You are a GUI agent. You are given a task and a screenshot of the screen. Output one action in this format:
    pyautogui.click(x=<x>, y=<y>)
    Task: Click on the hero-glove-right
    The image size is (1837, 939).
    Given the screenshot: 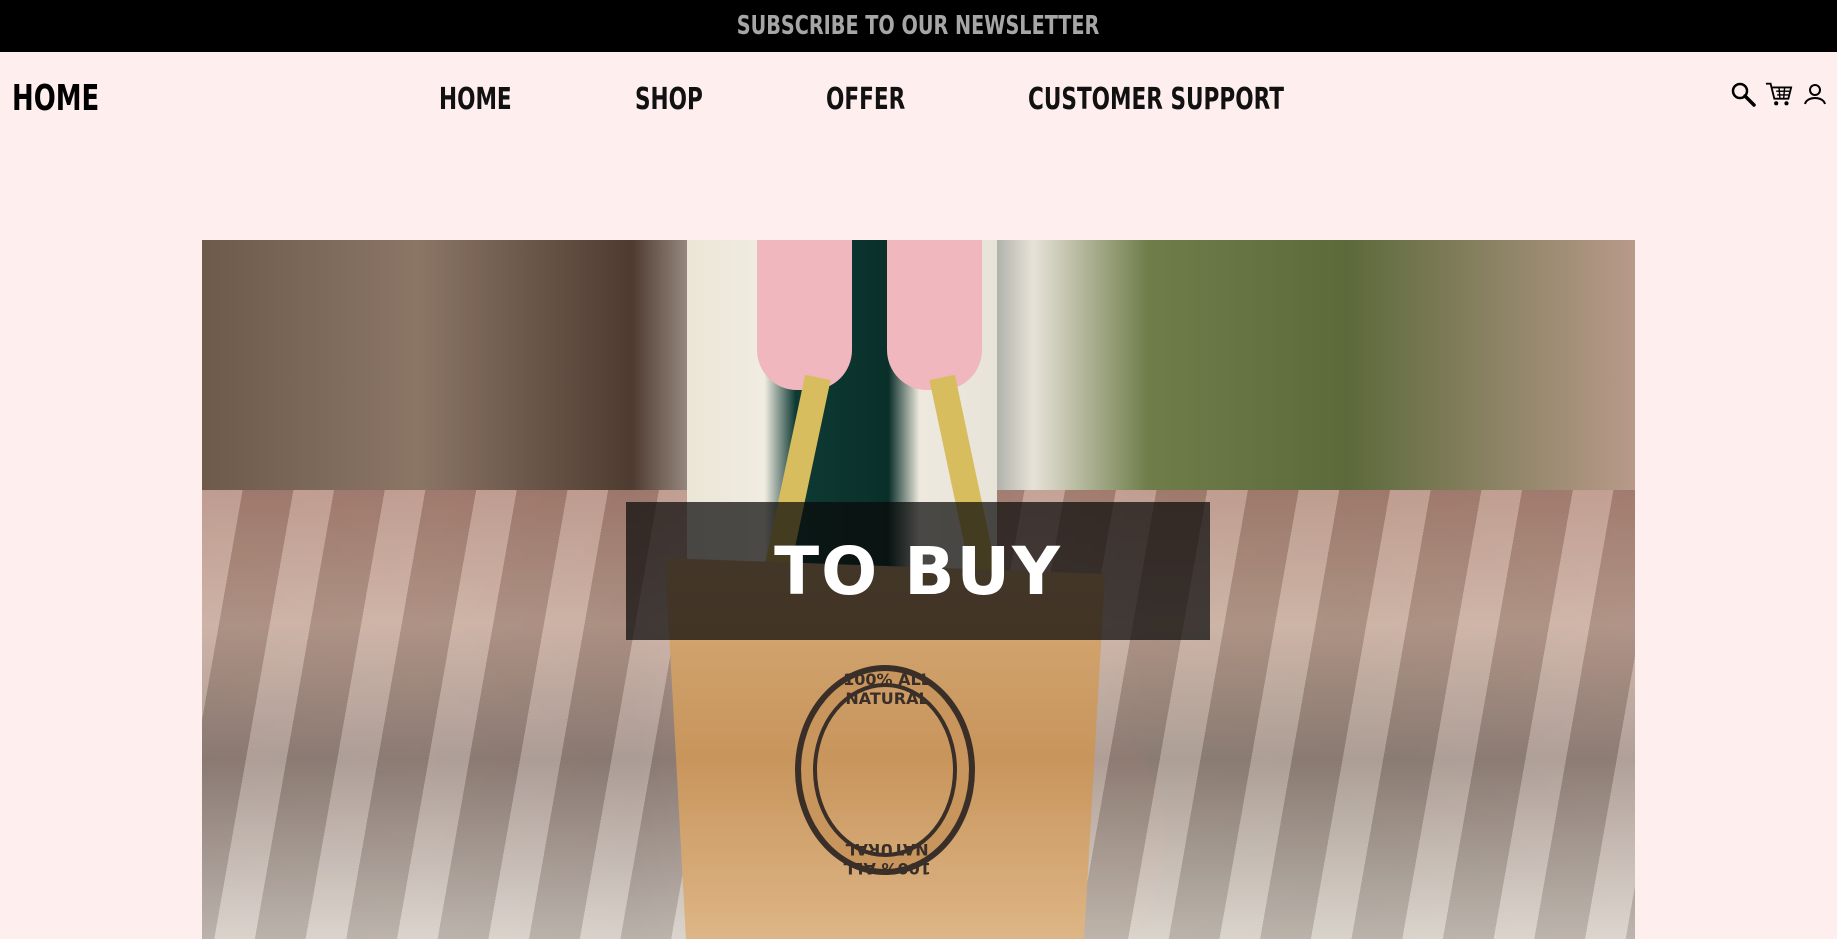 What is the action you would take?
    pyautogui.click(x=934, y=315)
    